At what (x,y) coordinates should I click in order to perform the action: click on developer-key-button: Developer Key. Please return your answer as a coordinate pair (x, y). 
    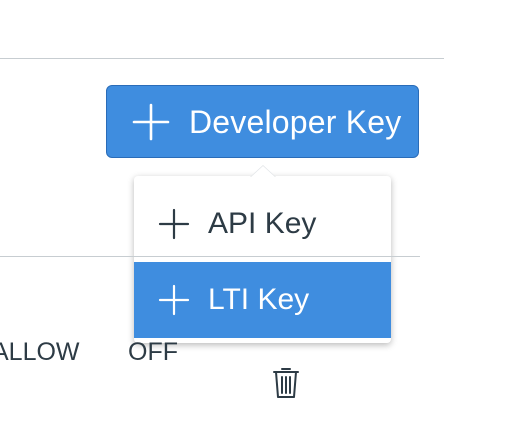
    Looking at the image, I should click on (262, 121).